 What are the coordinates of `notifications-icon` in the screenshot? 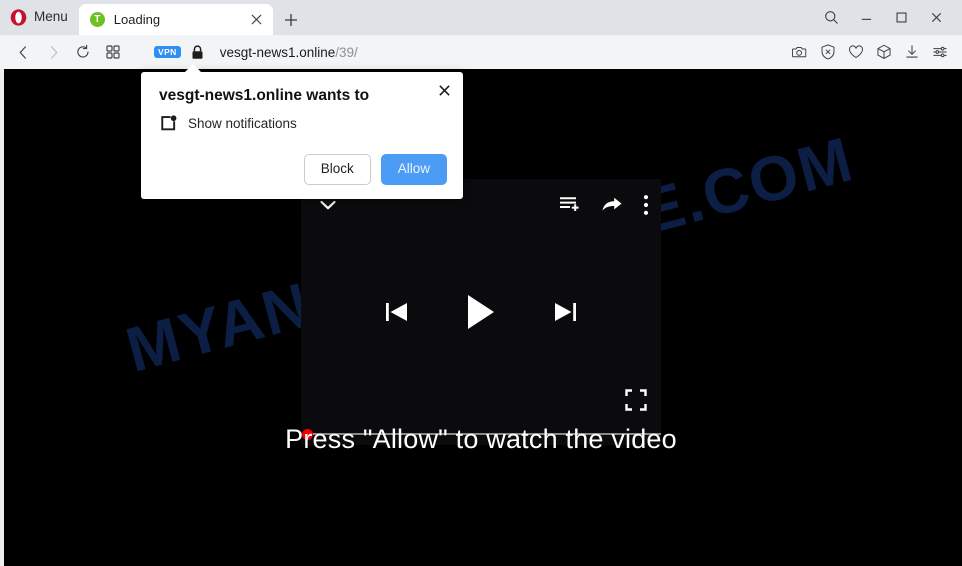 It's located at (168, 123).